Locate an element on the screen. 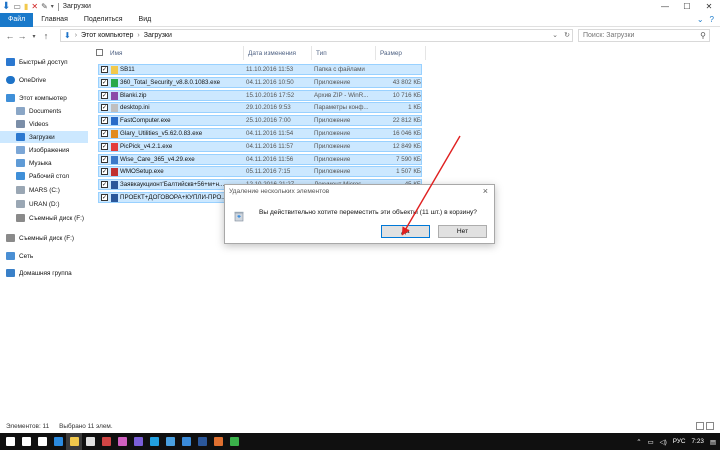 This screenshot has width=720, height=450. file-date: 05.11.2016 7:15 is located at coordinates (268, 172).